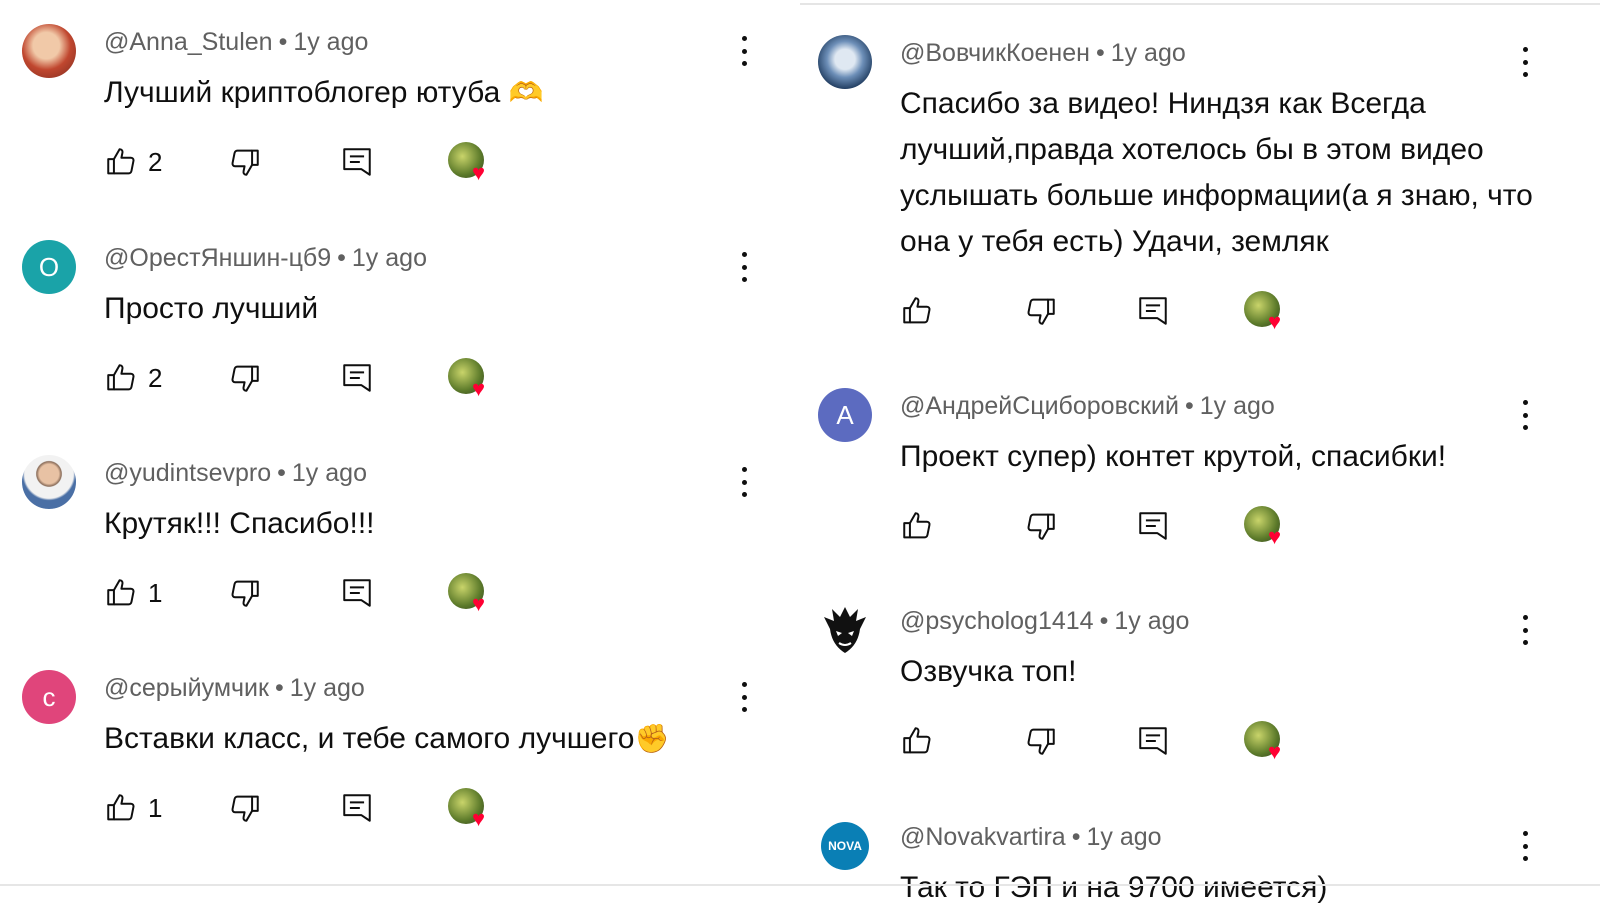  Describe the element at coordinates (186, 688) in the screenshot. I see `comment-author: @серыйумчик` at that location.